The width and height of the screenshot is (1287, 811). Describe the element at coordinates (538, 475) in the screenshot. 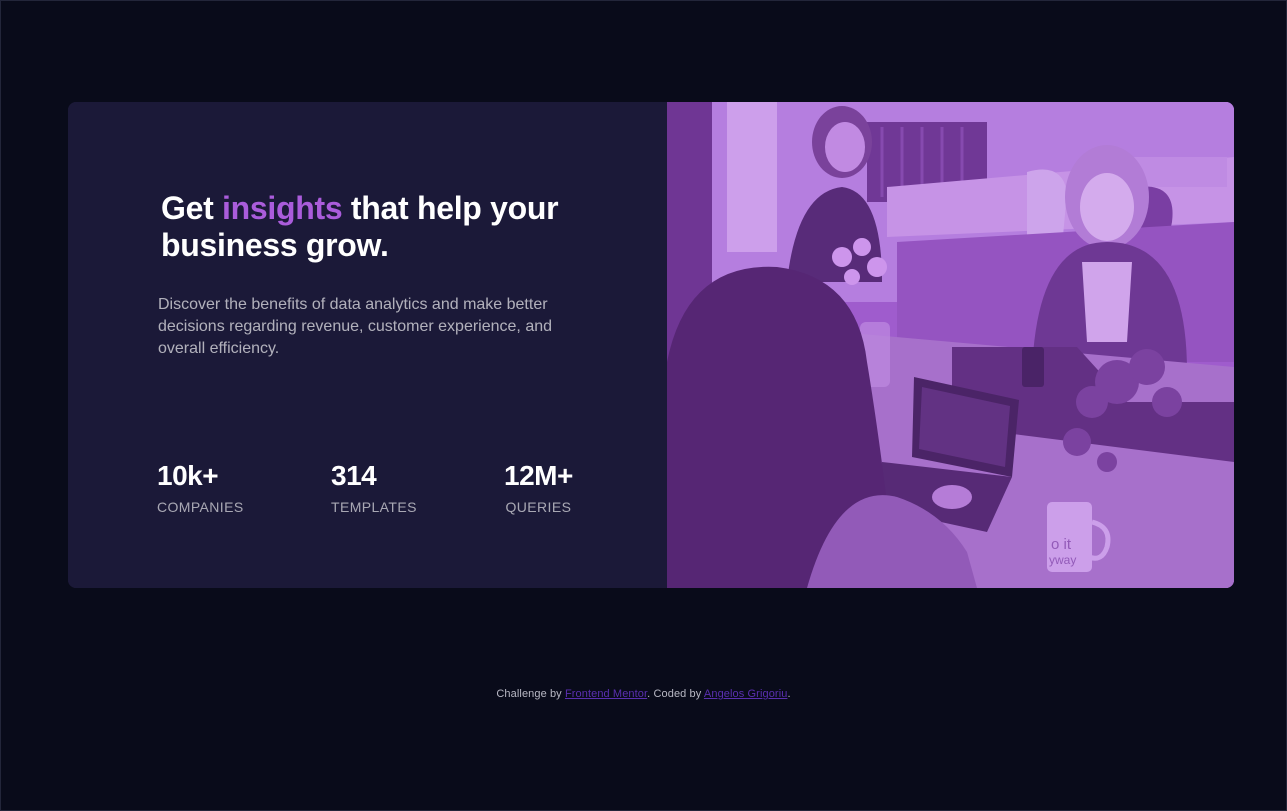

I see `stat-value: 12M+` at that location.